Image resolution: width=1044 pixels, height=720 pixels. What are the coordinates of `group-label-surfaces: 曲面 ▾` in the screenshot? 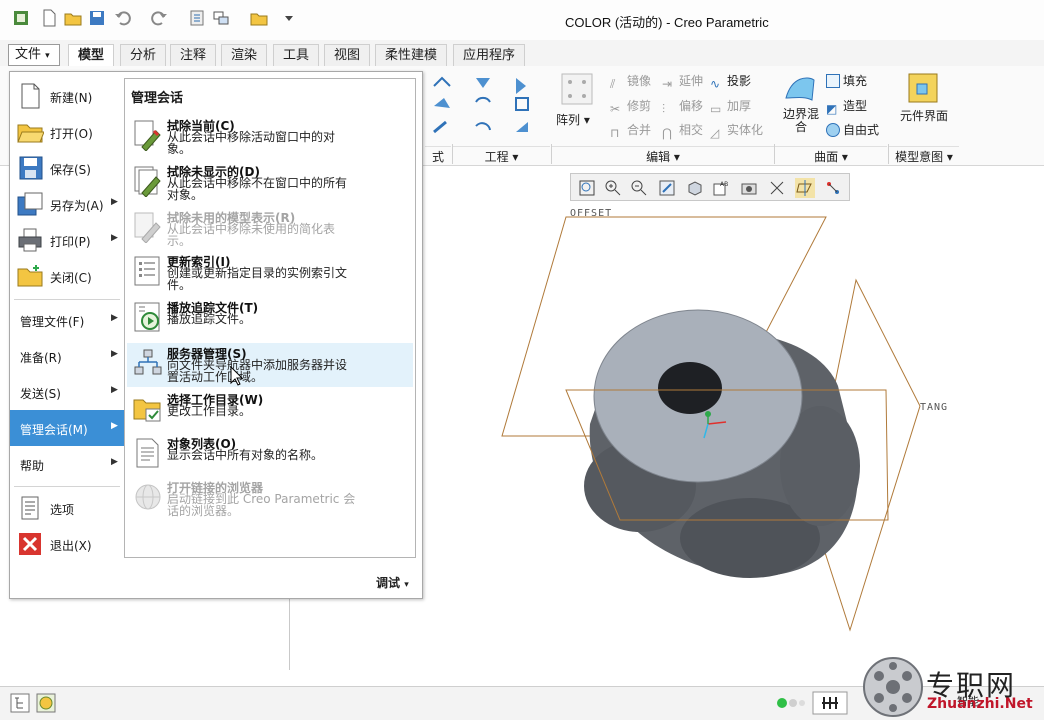 It's located at (831, 155).